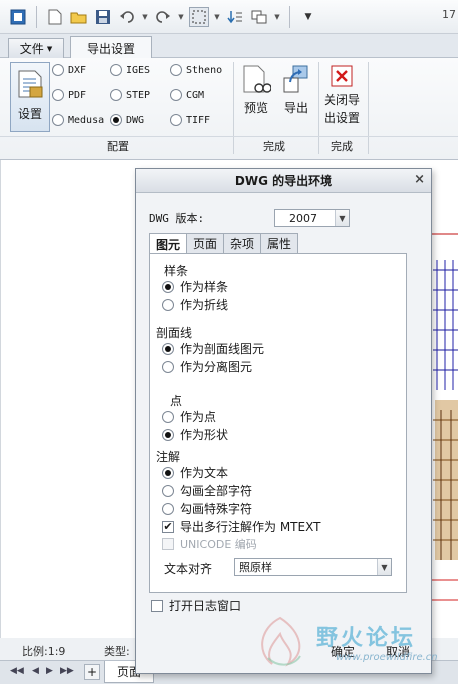 This screenshot has width=458, height=684. Describe the element at coordinates (35, 671) in the screenshot. I see `previous-page-icon: ◀` at that location.